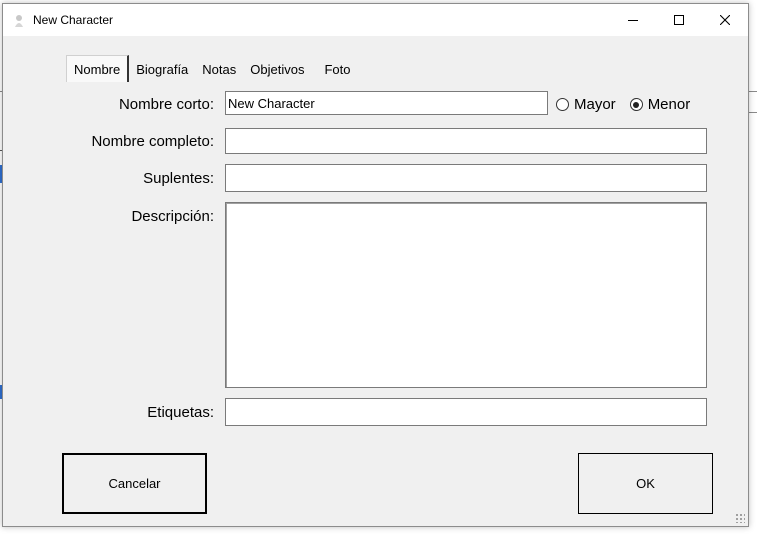  I want to click on title-bar: New Character, so click(375, 20).